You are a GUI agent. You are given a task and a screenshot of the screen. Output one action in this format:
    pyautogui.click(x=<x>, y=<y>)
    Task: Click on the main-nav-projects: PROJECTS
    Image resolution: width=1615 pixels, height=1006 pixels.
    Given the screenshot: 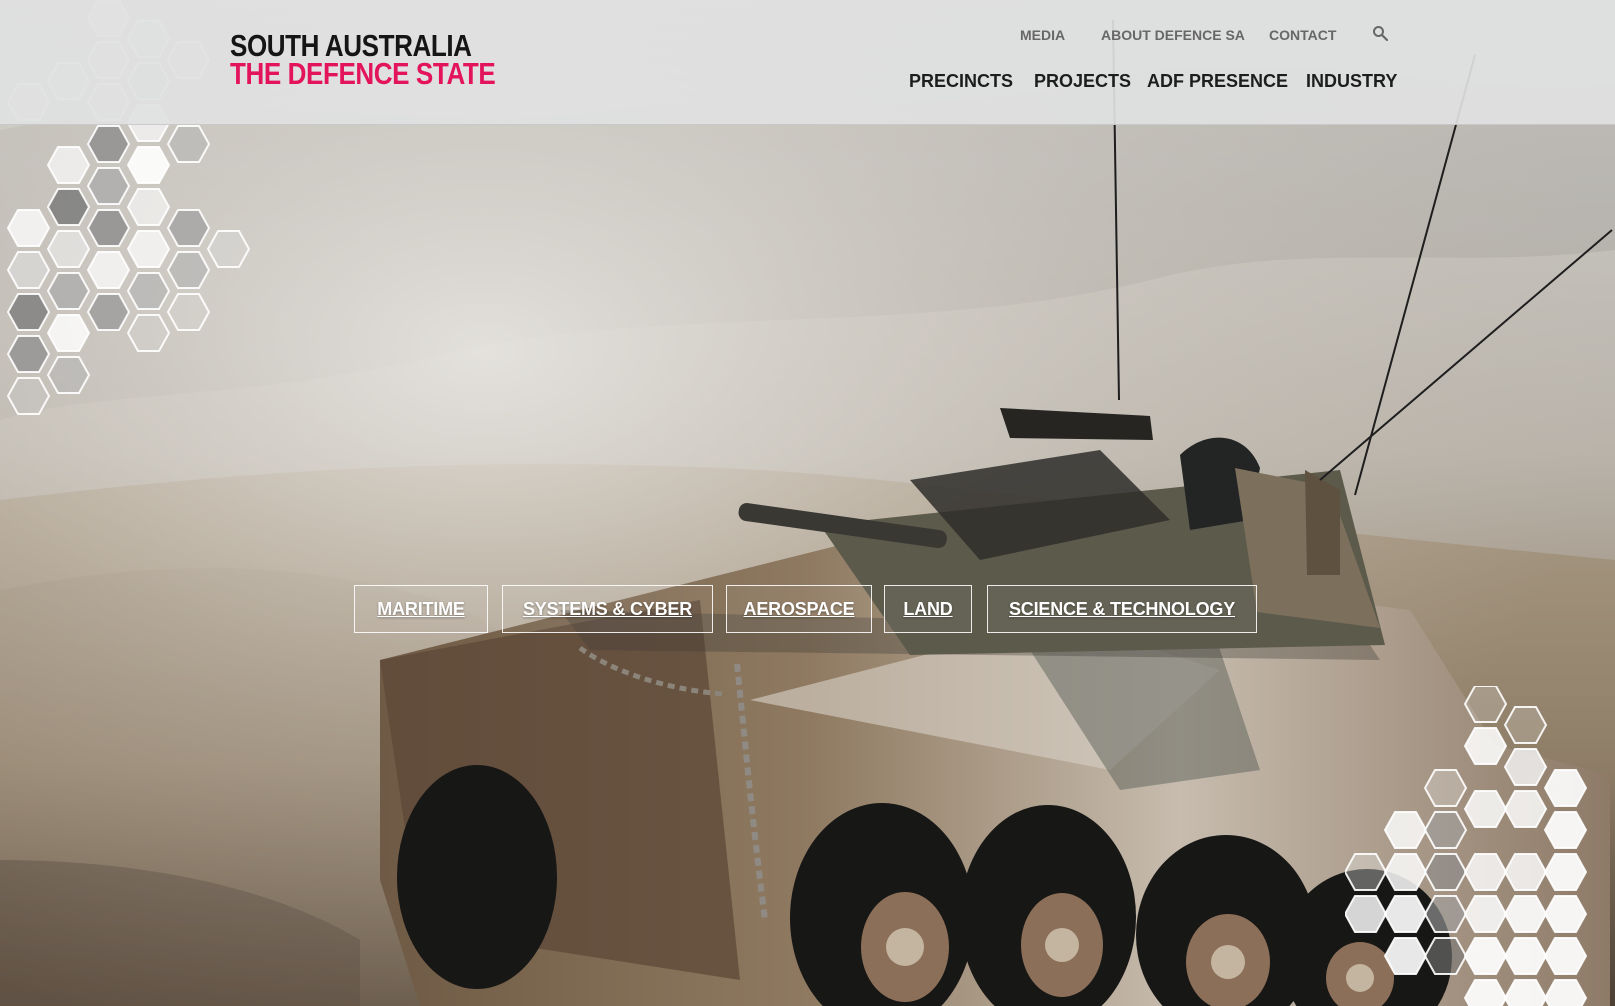 What is the action you would take?
    pyautogui.click(x=1082, y=81)
    